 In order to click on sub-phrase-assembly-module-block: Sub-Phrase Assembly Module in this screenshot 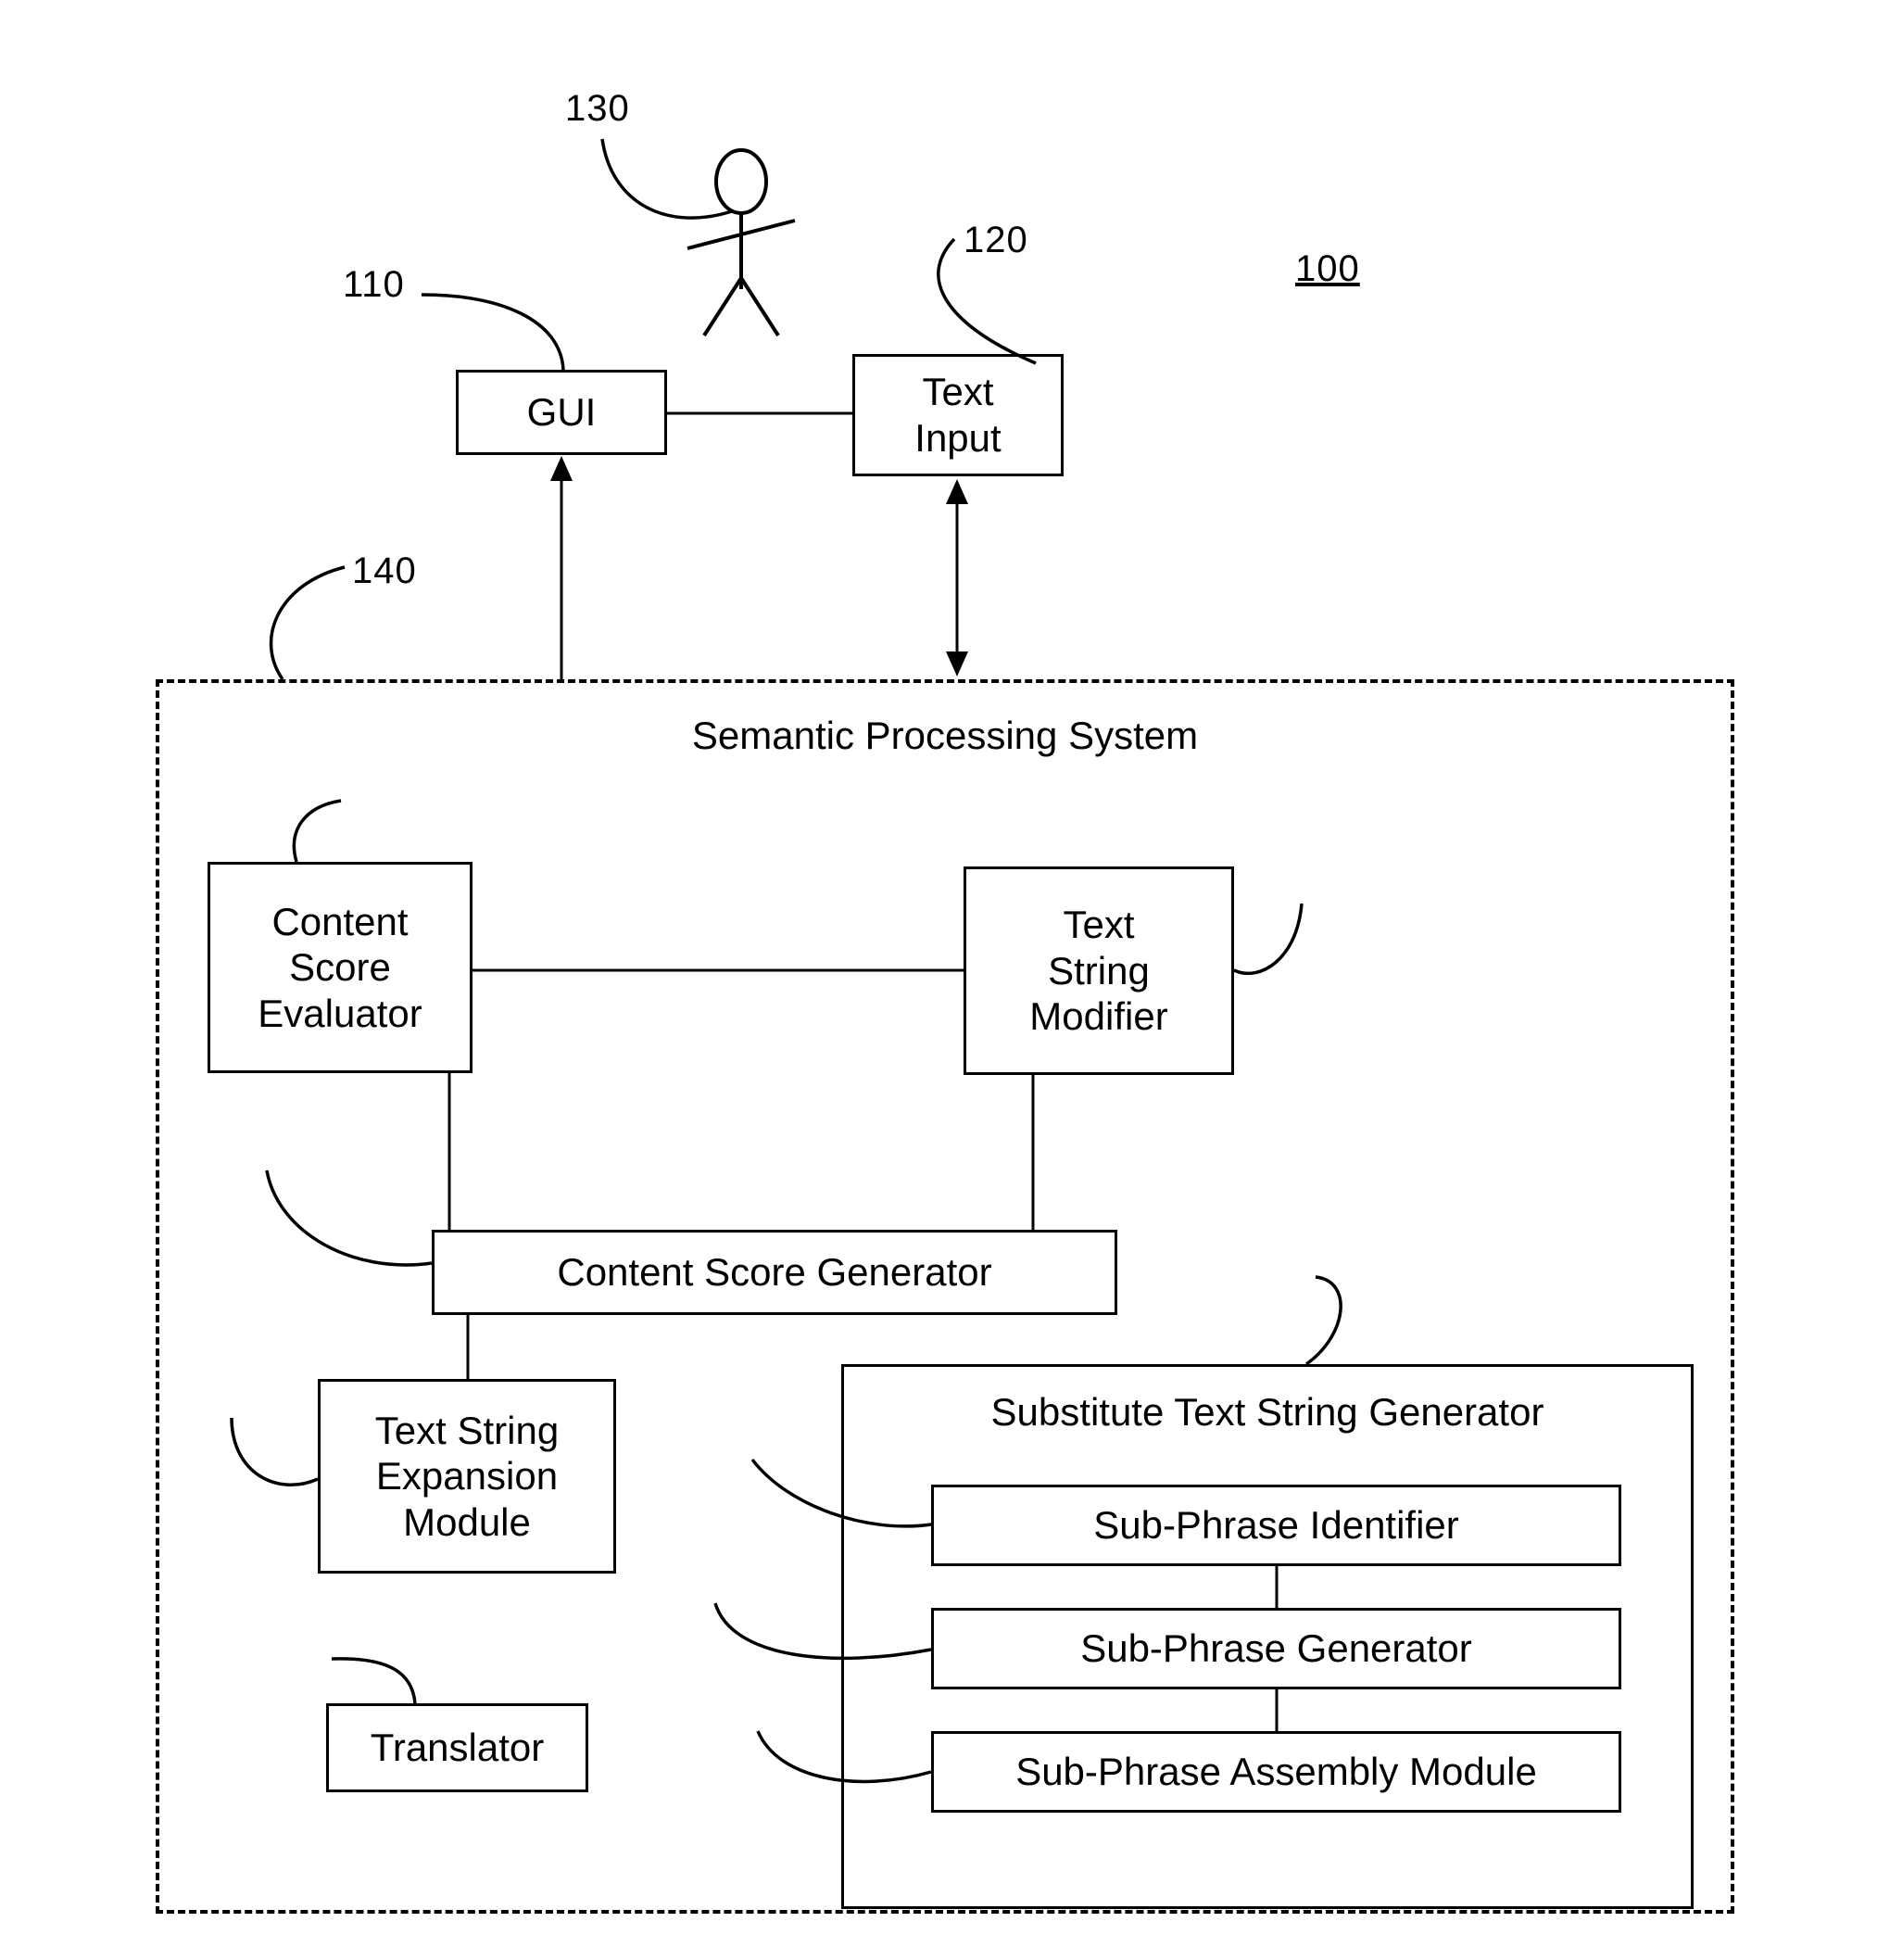, I will do `click(1276, 1772)`.